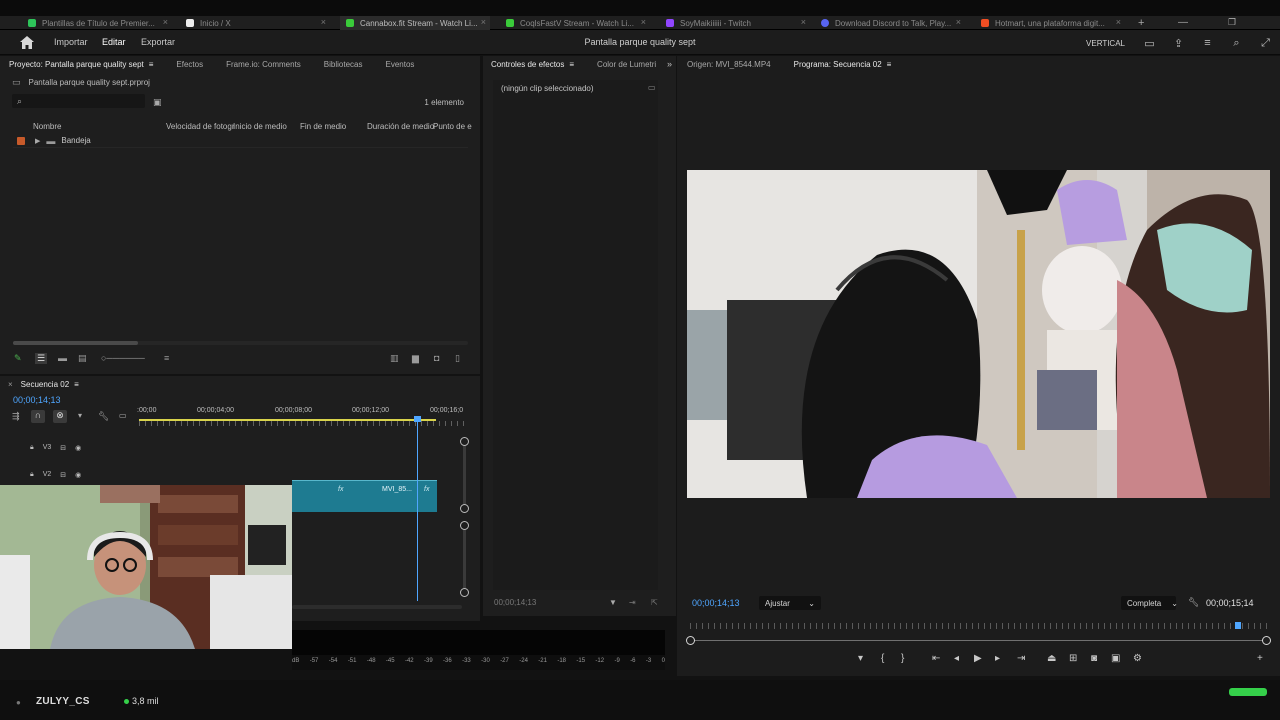 The image size is (1280, 720). I want to click on go-to-in-icon: ⇤, so click(936, 658).